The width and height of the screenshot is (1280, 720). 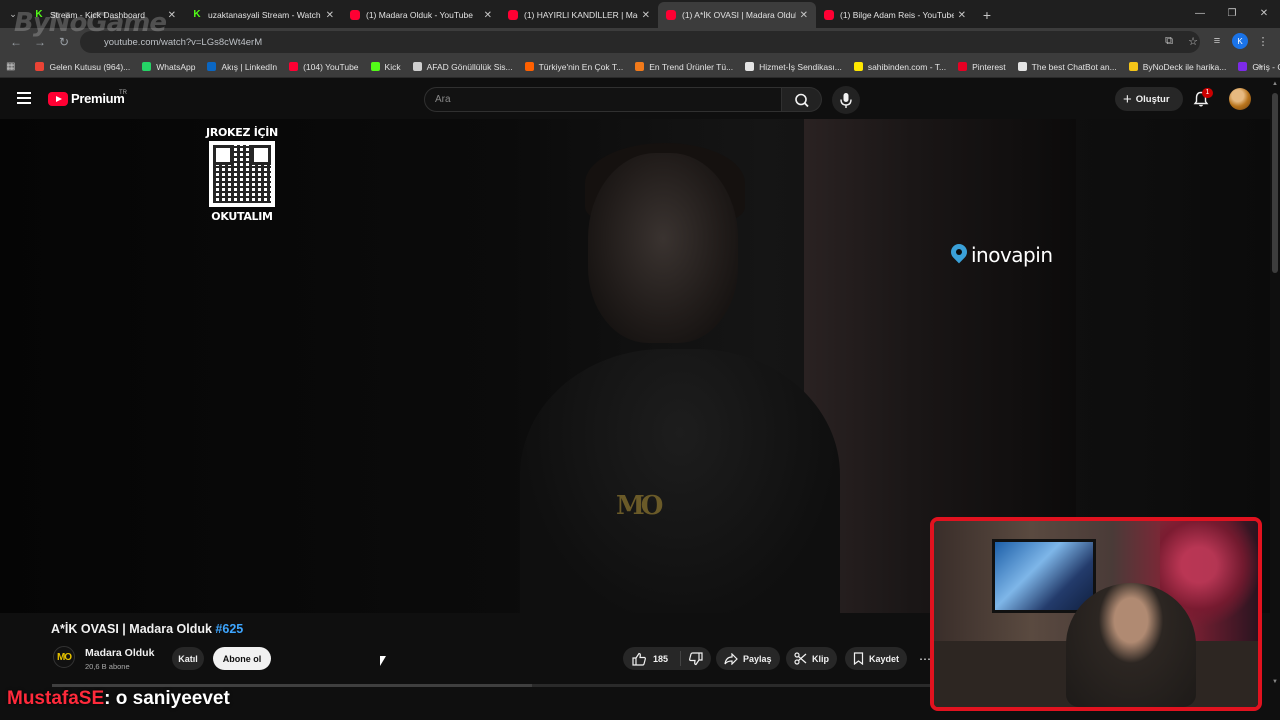 I want to click on new-tab-button: +, so click(x=987, y=15).